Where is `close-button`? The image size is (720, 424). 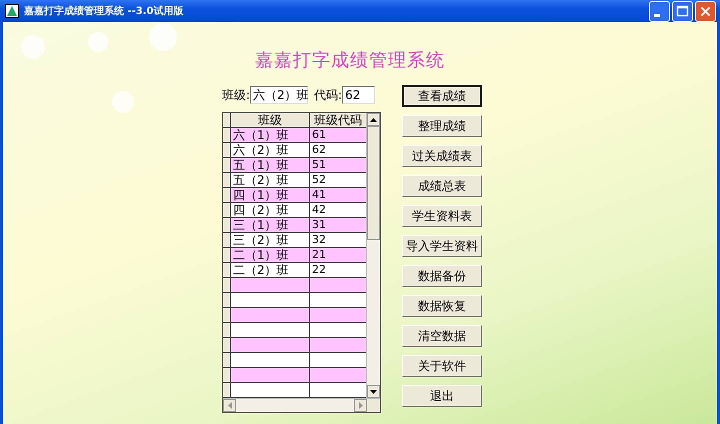 close-button is located at coordinates (705, 11).